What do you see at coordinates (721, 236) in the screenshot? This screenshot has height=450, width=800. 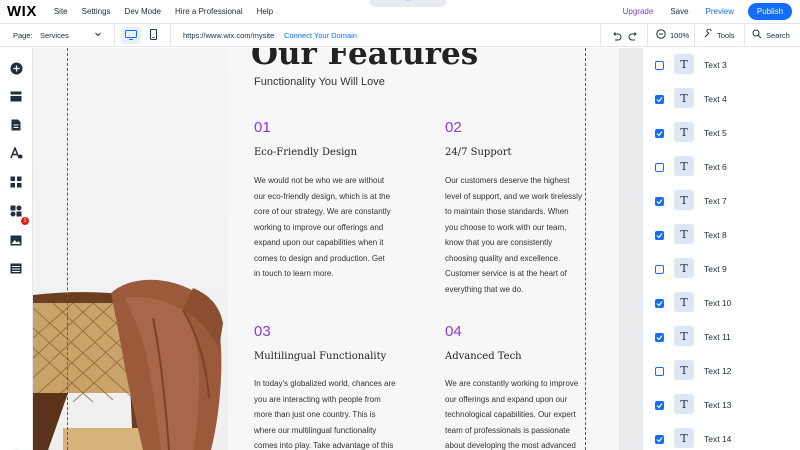 I see `layer-row: T Text 8` at bounding box center [721, 236].